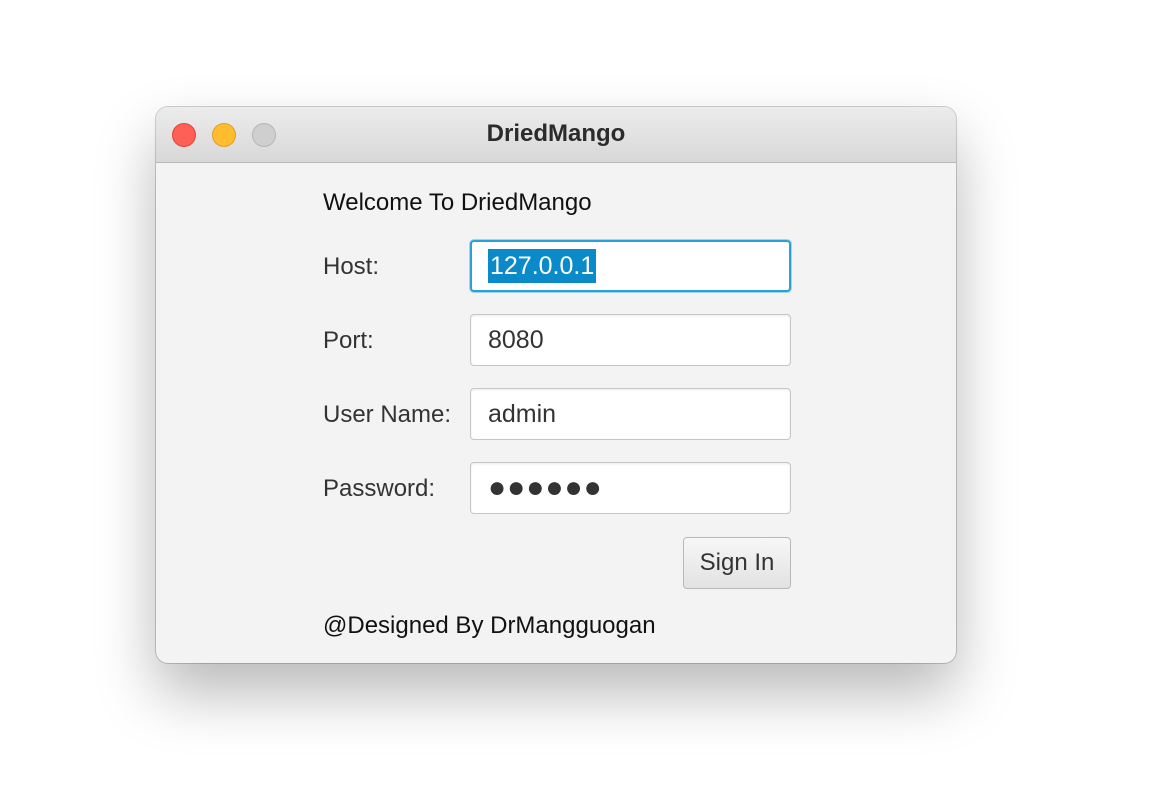 Image resolution: width=1160 pixels, height=800 pixels. Describe the element at coordinates (457, 202) in the screenshot. I see `welcome-text: Welcome To DriedMango` at that location.